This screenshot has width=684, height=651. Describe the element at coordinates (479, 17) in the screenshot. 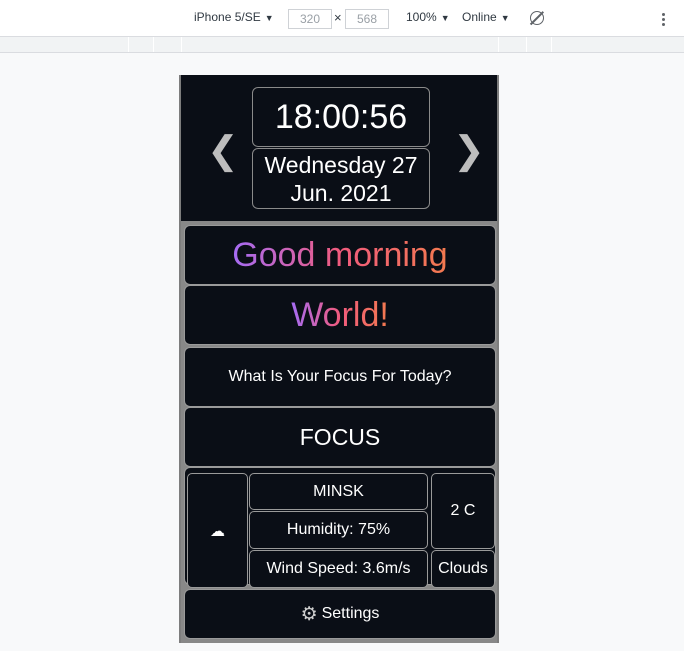

I see `network-value: Online` at that location.